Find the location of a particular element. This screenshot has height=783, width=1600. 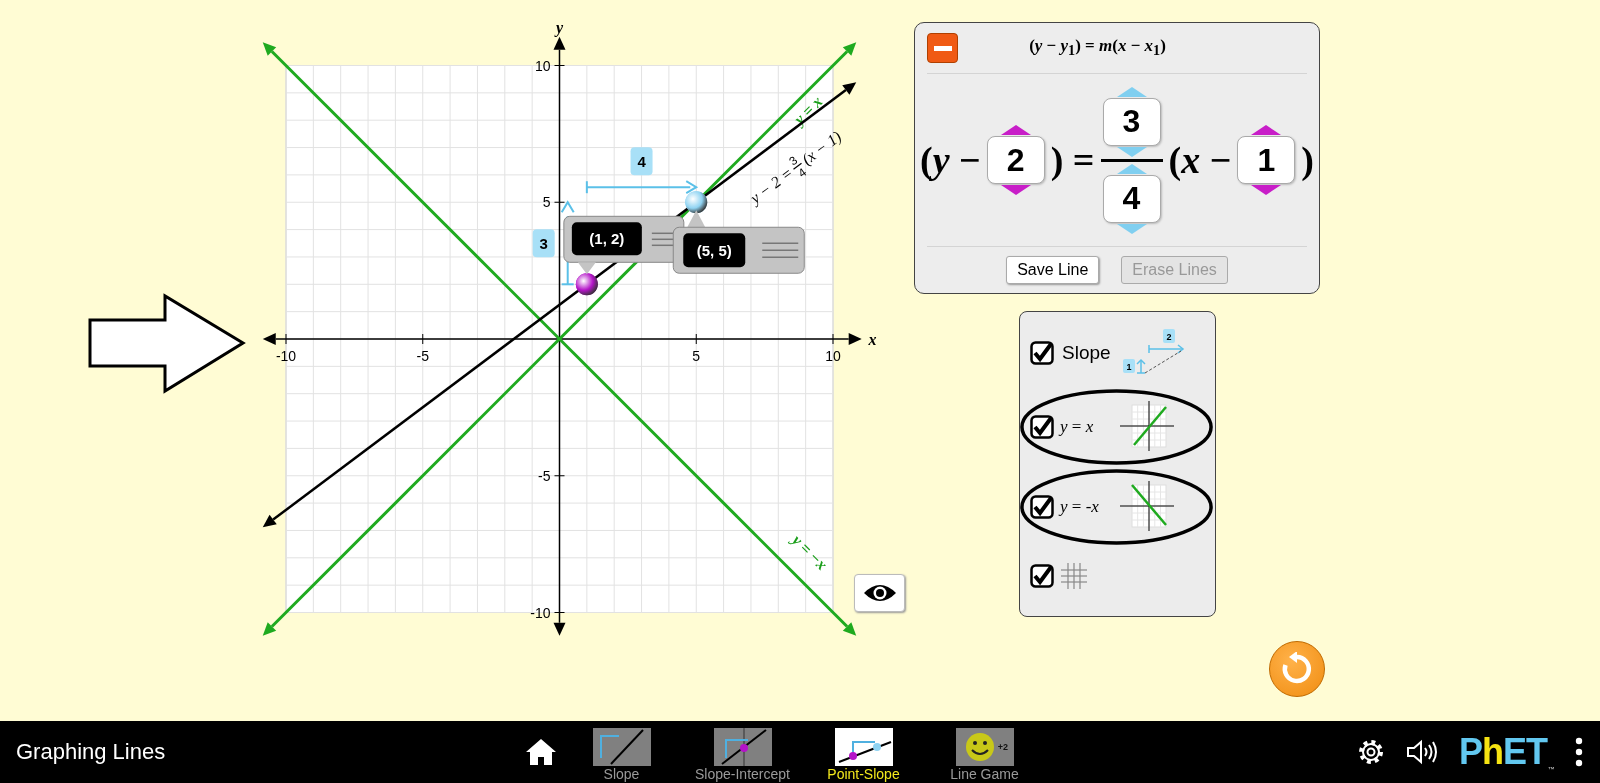

reset-icon is located at coordinates (1297, 669).